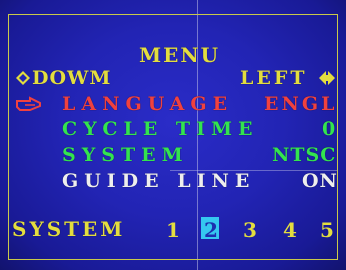 The height and width of the screenshot is (270, 346). I want to click on system-option-2-selected: 2, so click(210, 229).